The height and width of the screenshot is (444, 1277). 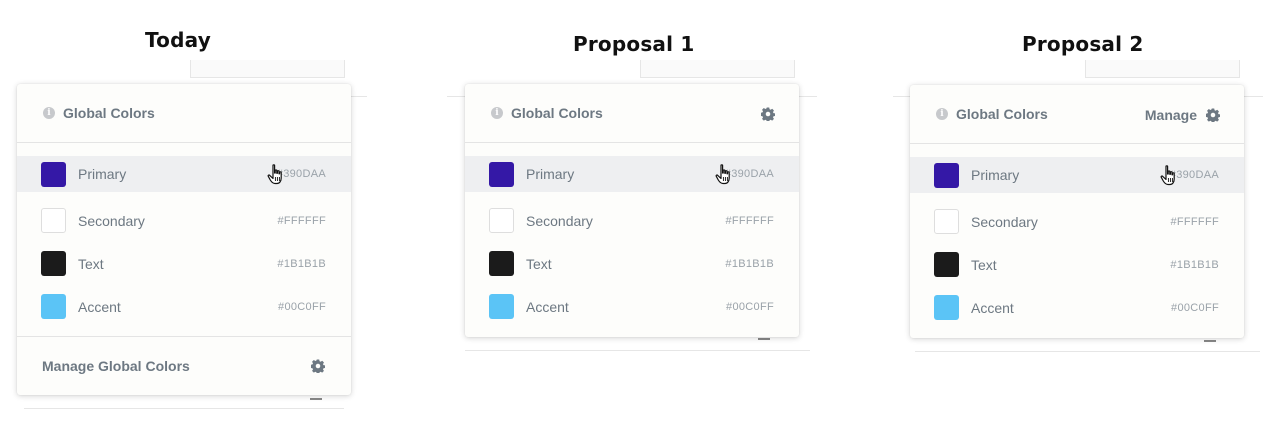 What do you see at coordinates (1077, 114) in the screenshot?
I see `panel-header: i Global Colors Manage` at bounding box center [1077, 114].